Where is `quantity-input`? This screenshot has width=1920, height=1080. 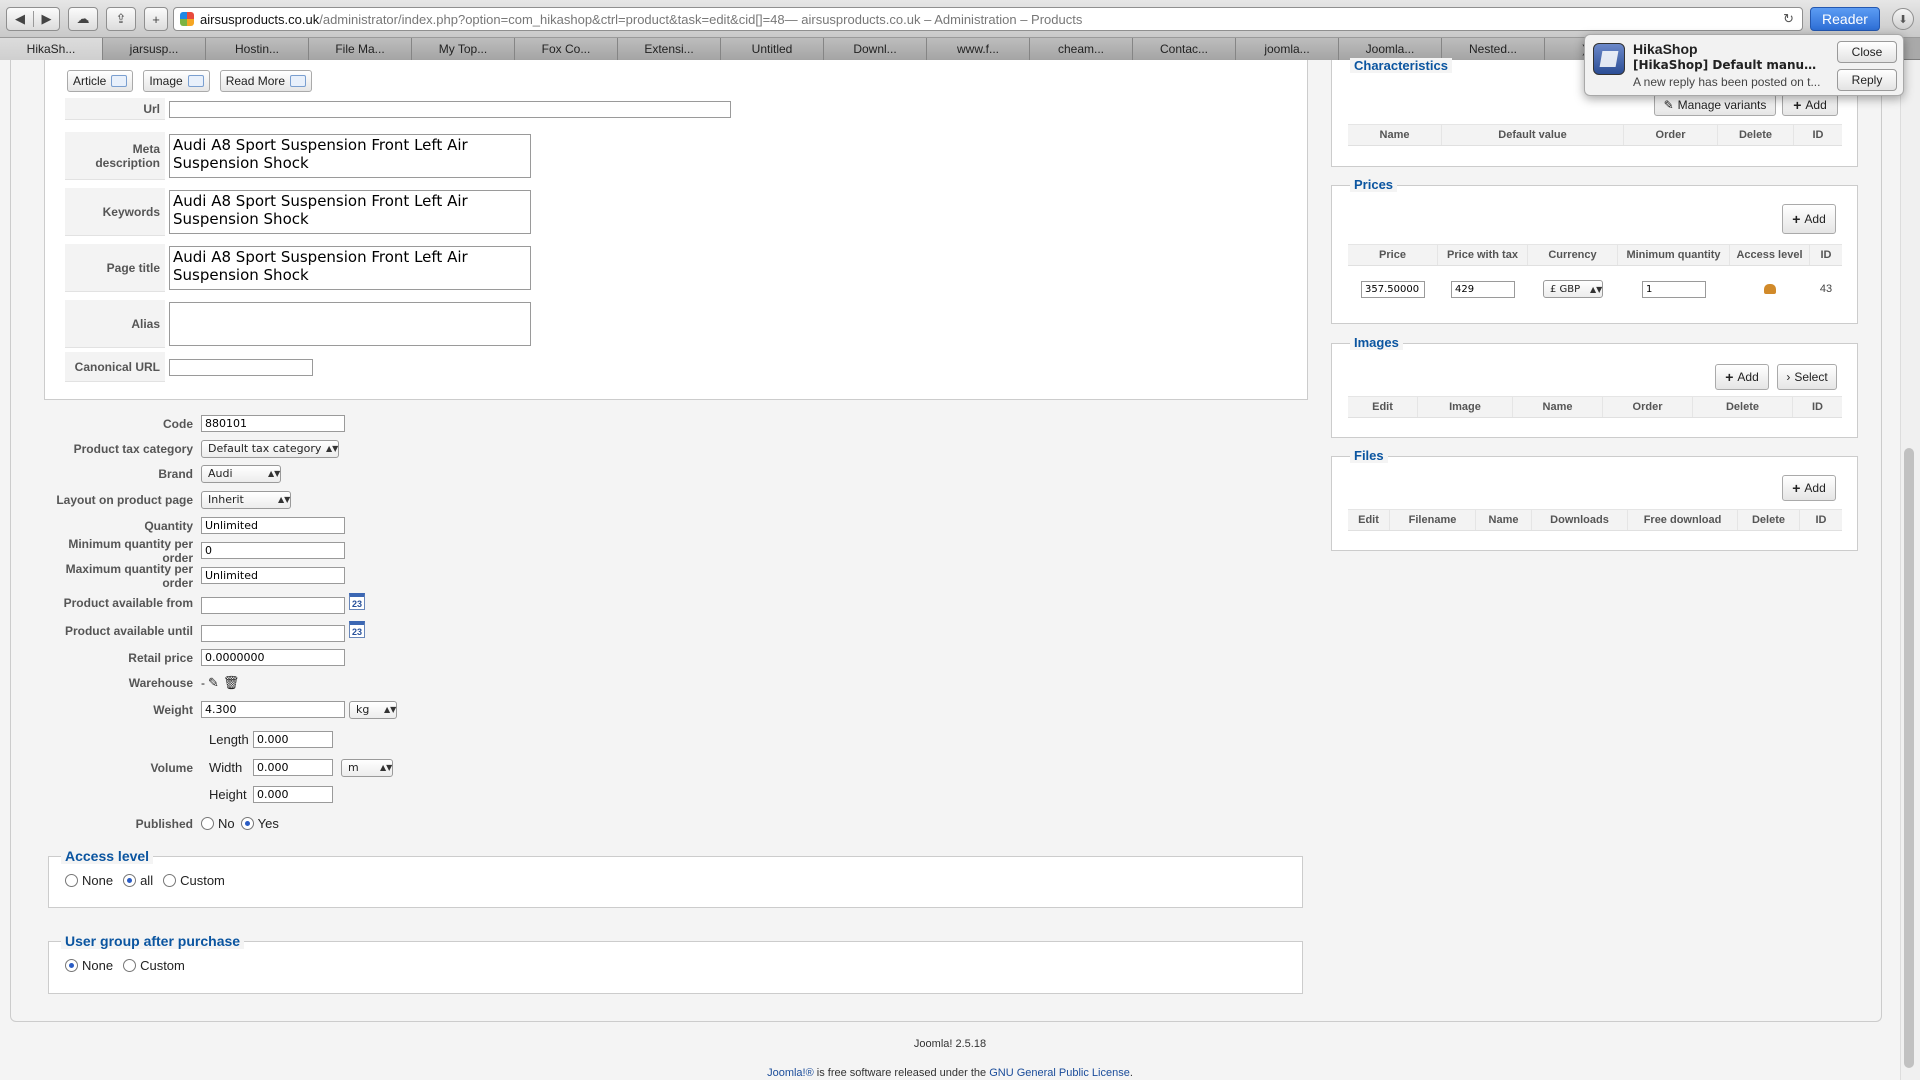
quantity-input is located at coordinates (273, 525).